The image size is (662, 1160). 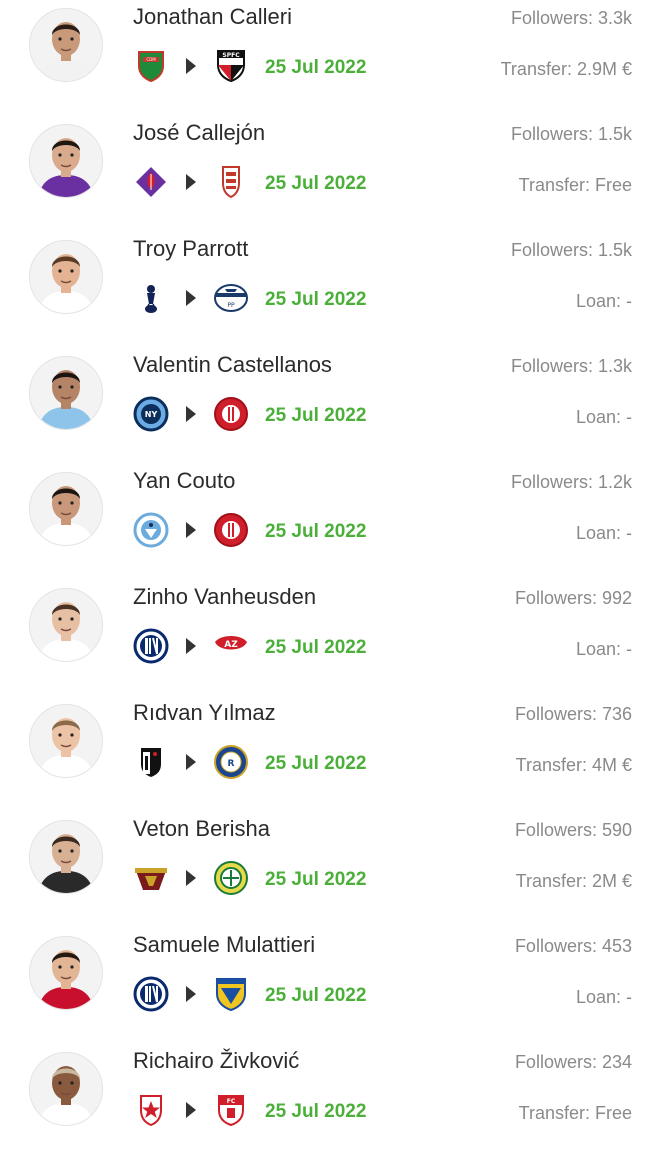 I want to click on svg-text: FC, so click(x=231, y=1101).